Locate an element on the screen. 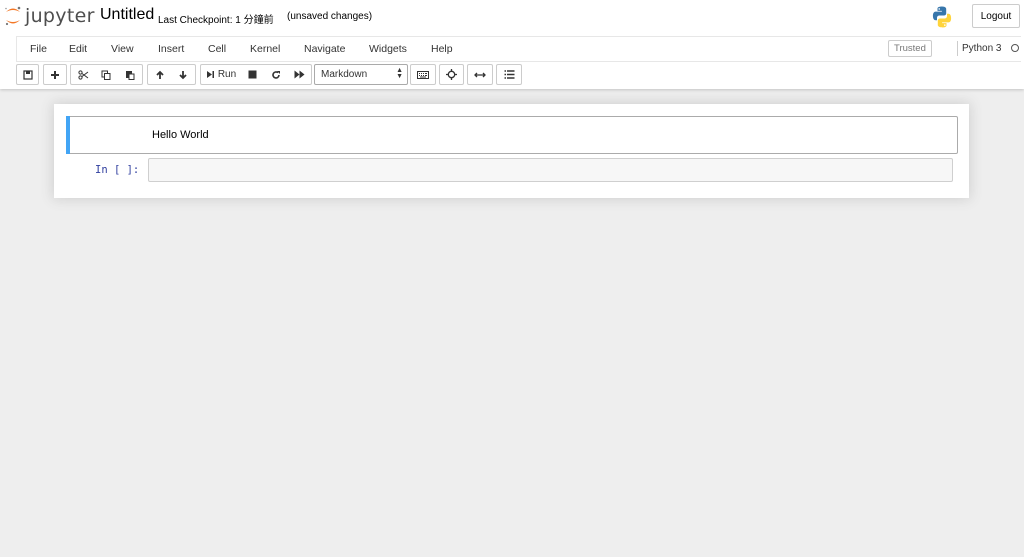 The image size is (1024, 557). arrow-down-icon is located at coordinates (183, 74).